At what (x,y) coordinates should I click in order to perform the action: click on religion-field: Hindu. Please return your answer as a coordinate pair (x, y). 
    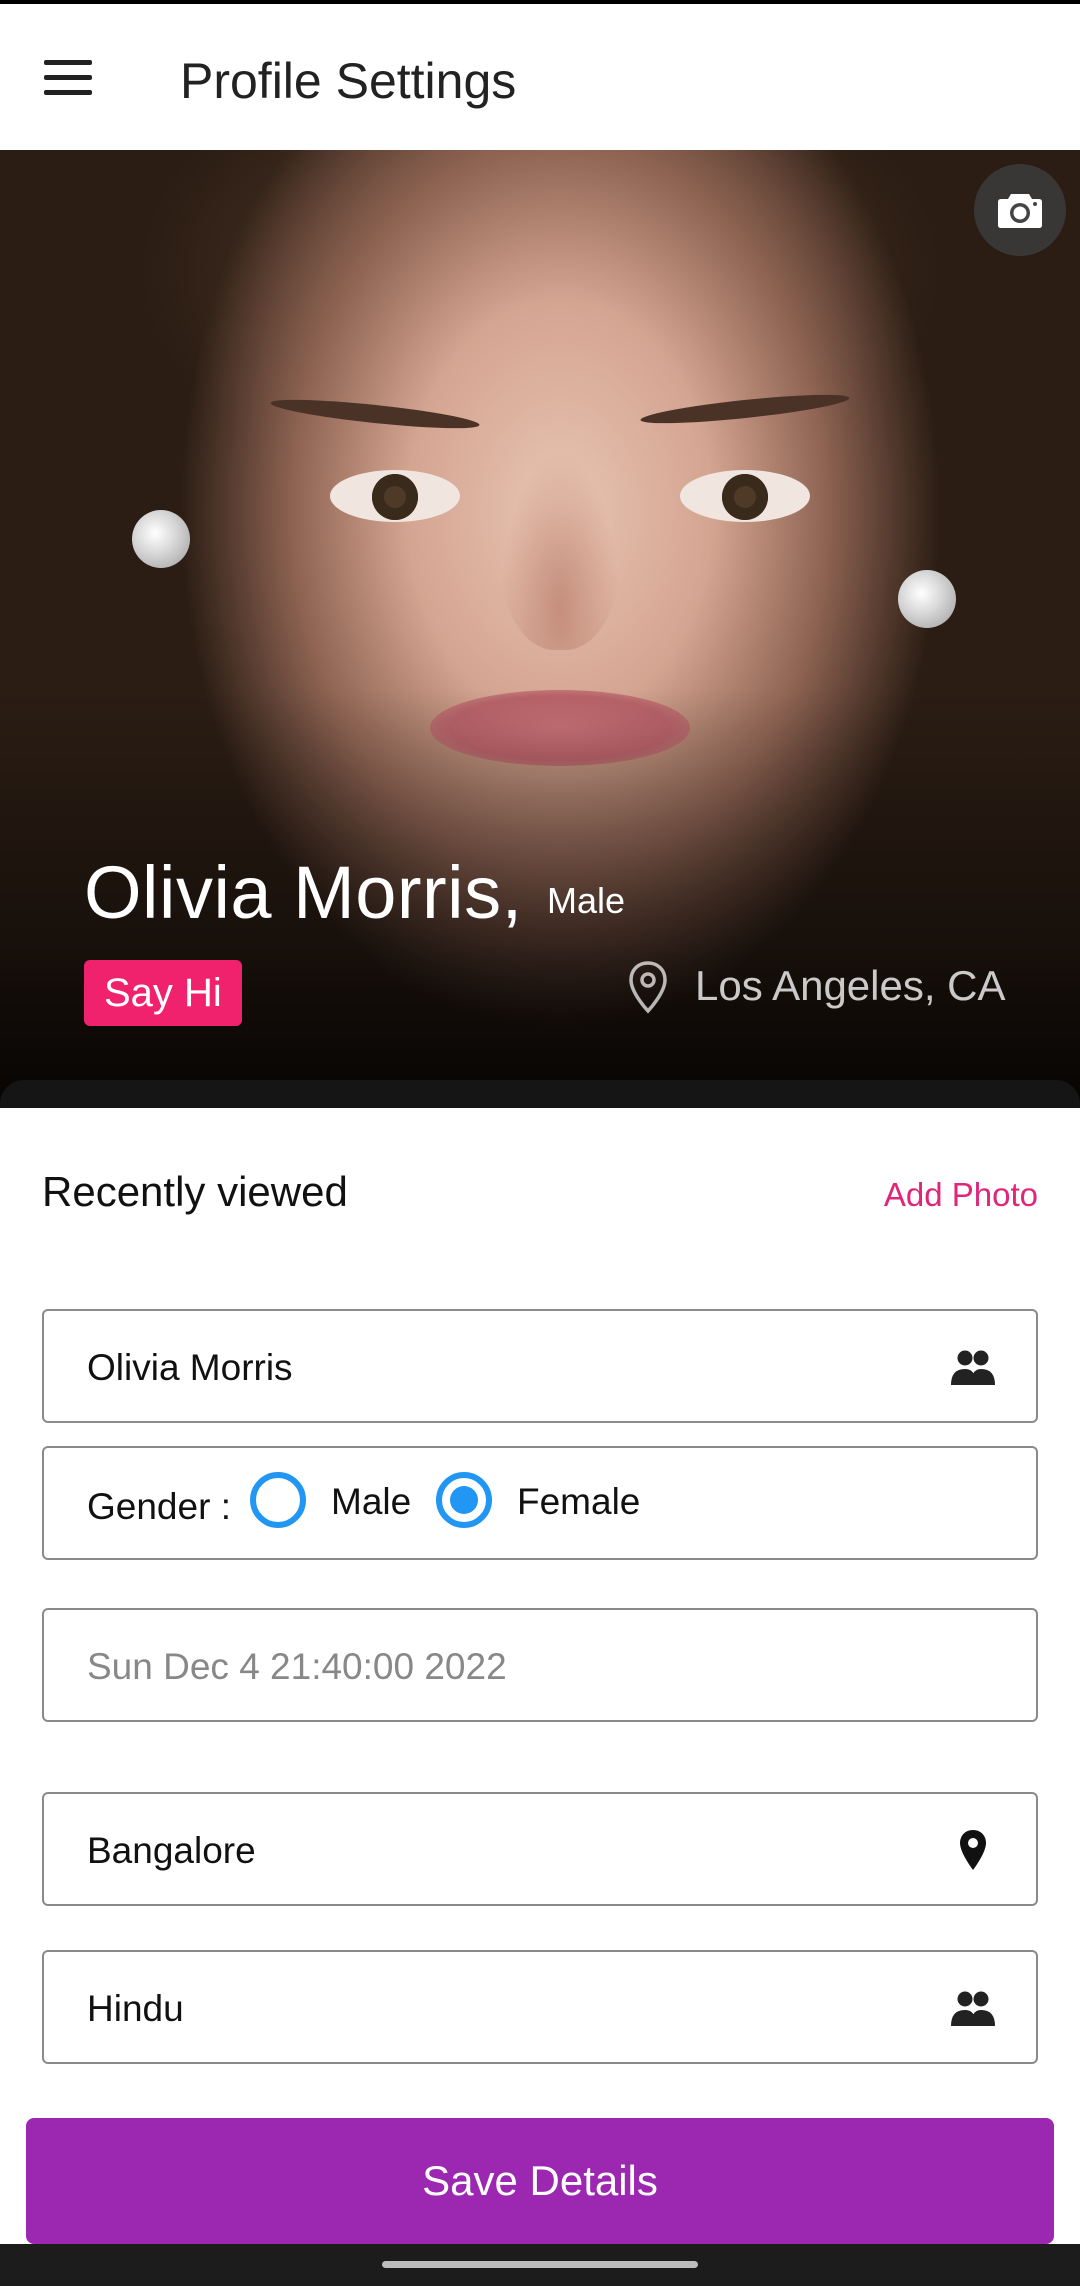
    Looking at the image, I should click on (540, 2007).